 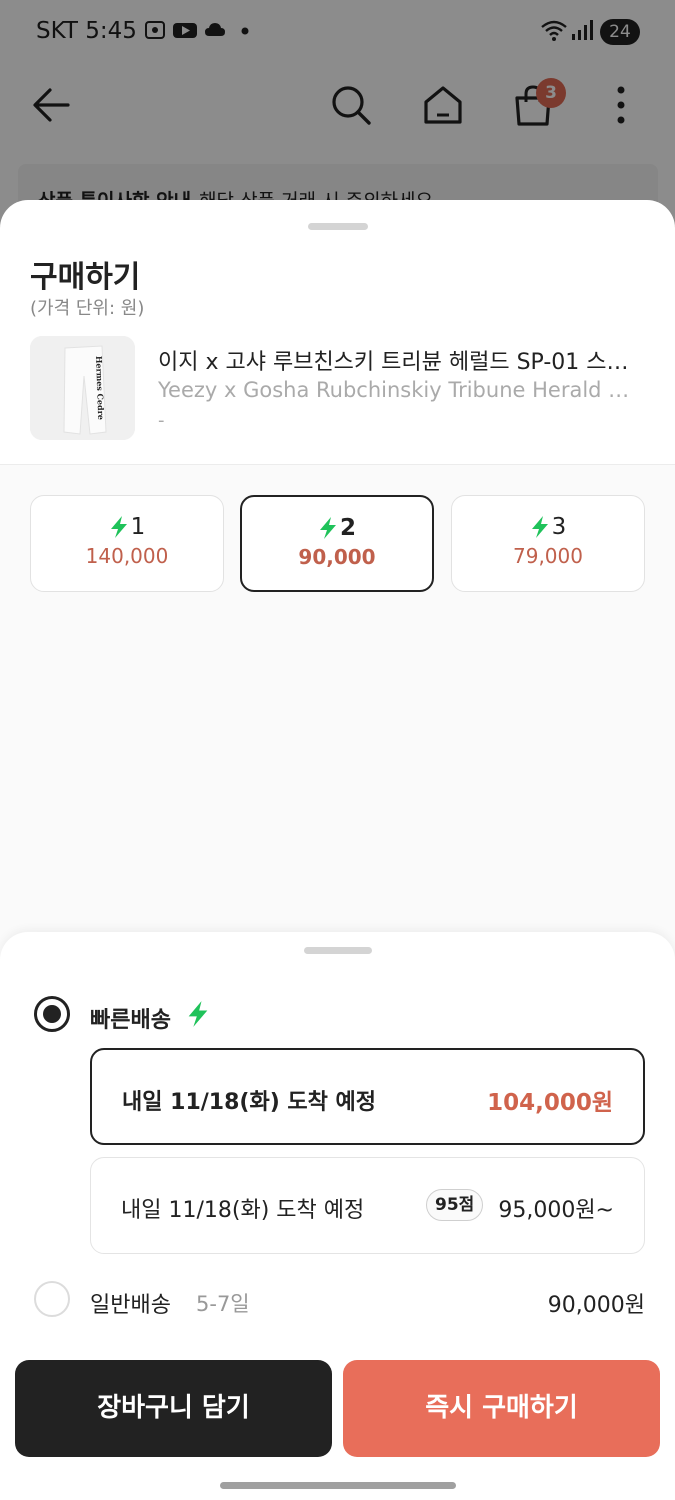 I want to click on size-option-2: 2 90,000, so click(x=337, y=543).